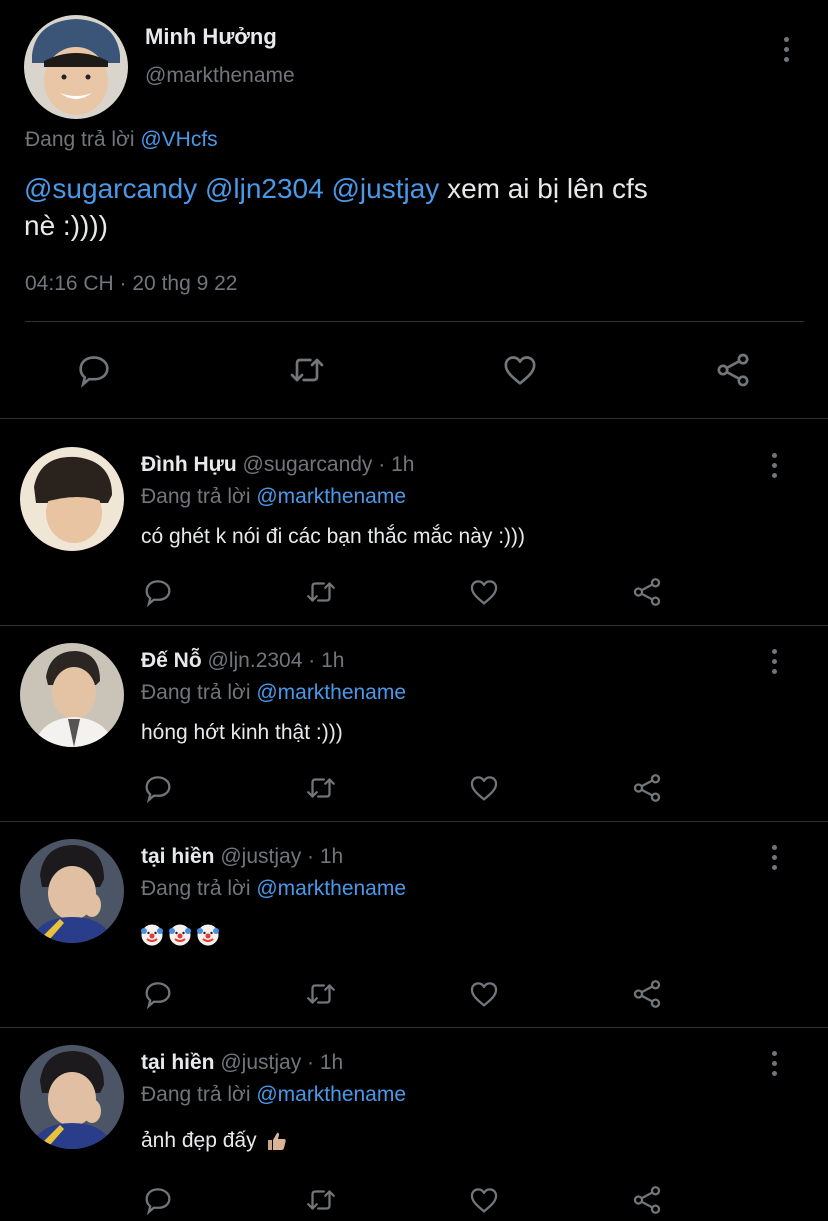 This screenshot has width=828, height=1221. Describe the element at coordinates (264, 188) in the screenshot. I see `mention-link: @ljn2304` at that location.